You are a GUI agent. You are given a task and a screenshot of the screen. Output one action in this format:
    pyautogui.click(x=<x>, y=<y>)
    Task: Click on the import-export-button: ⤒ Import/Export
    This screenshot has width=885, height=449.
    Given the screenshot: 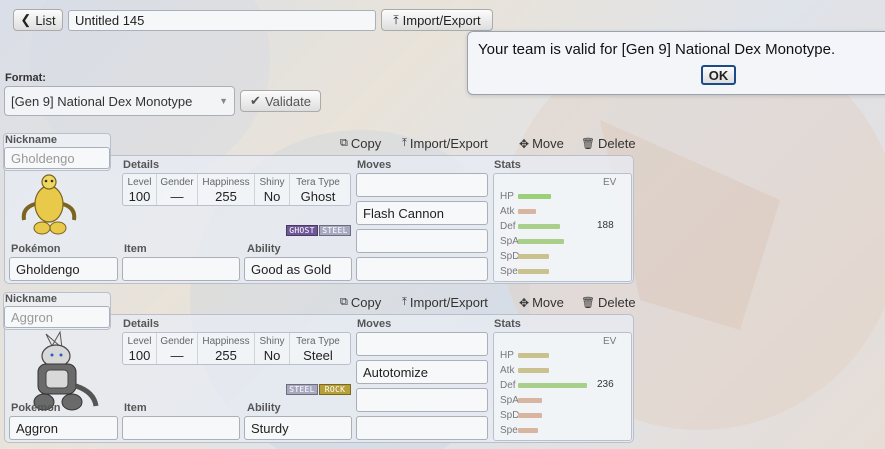 What is the action you would take?
    pyautogui.click(x=437, y=20)
    